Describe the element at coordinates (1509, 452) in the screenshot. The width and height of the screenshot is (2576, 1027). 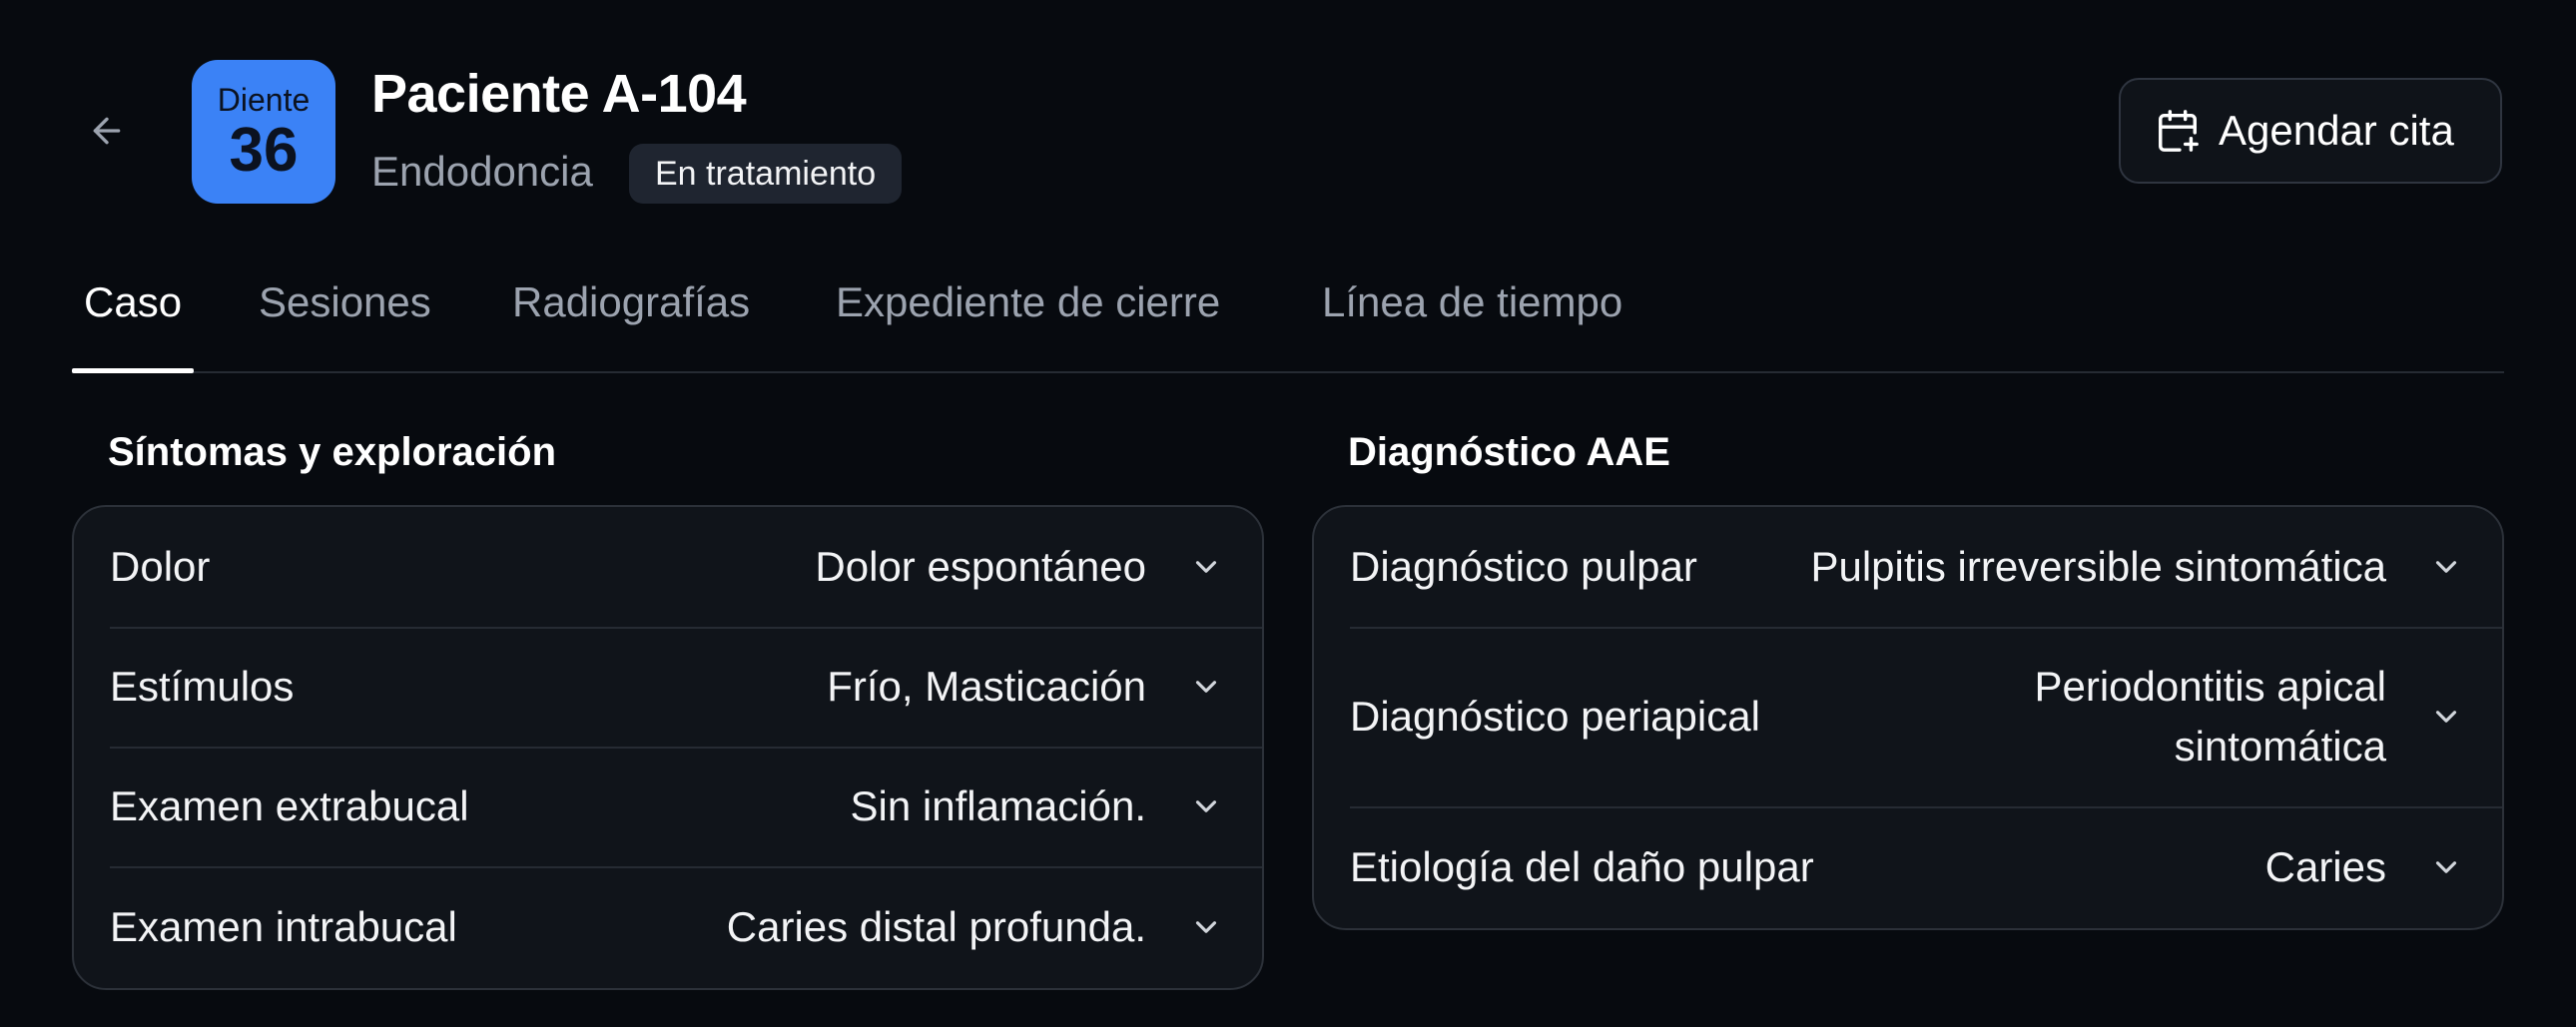
I see `diagnosis-title: Diagnóstico AAE` at that location.